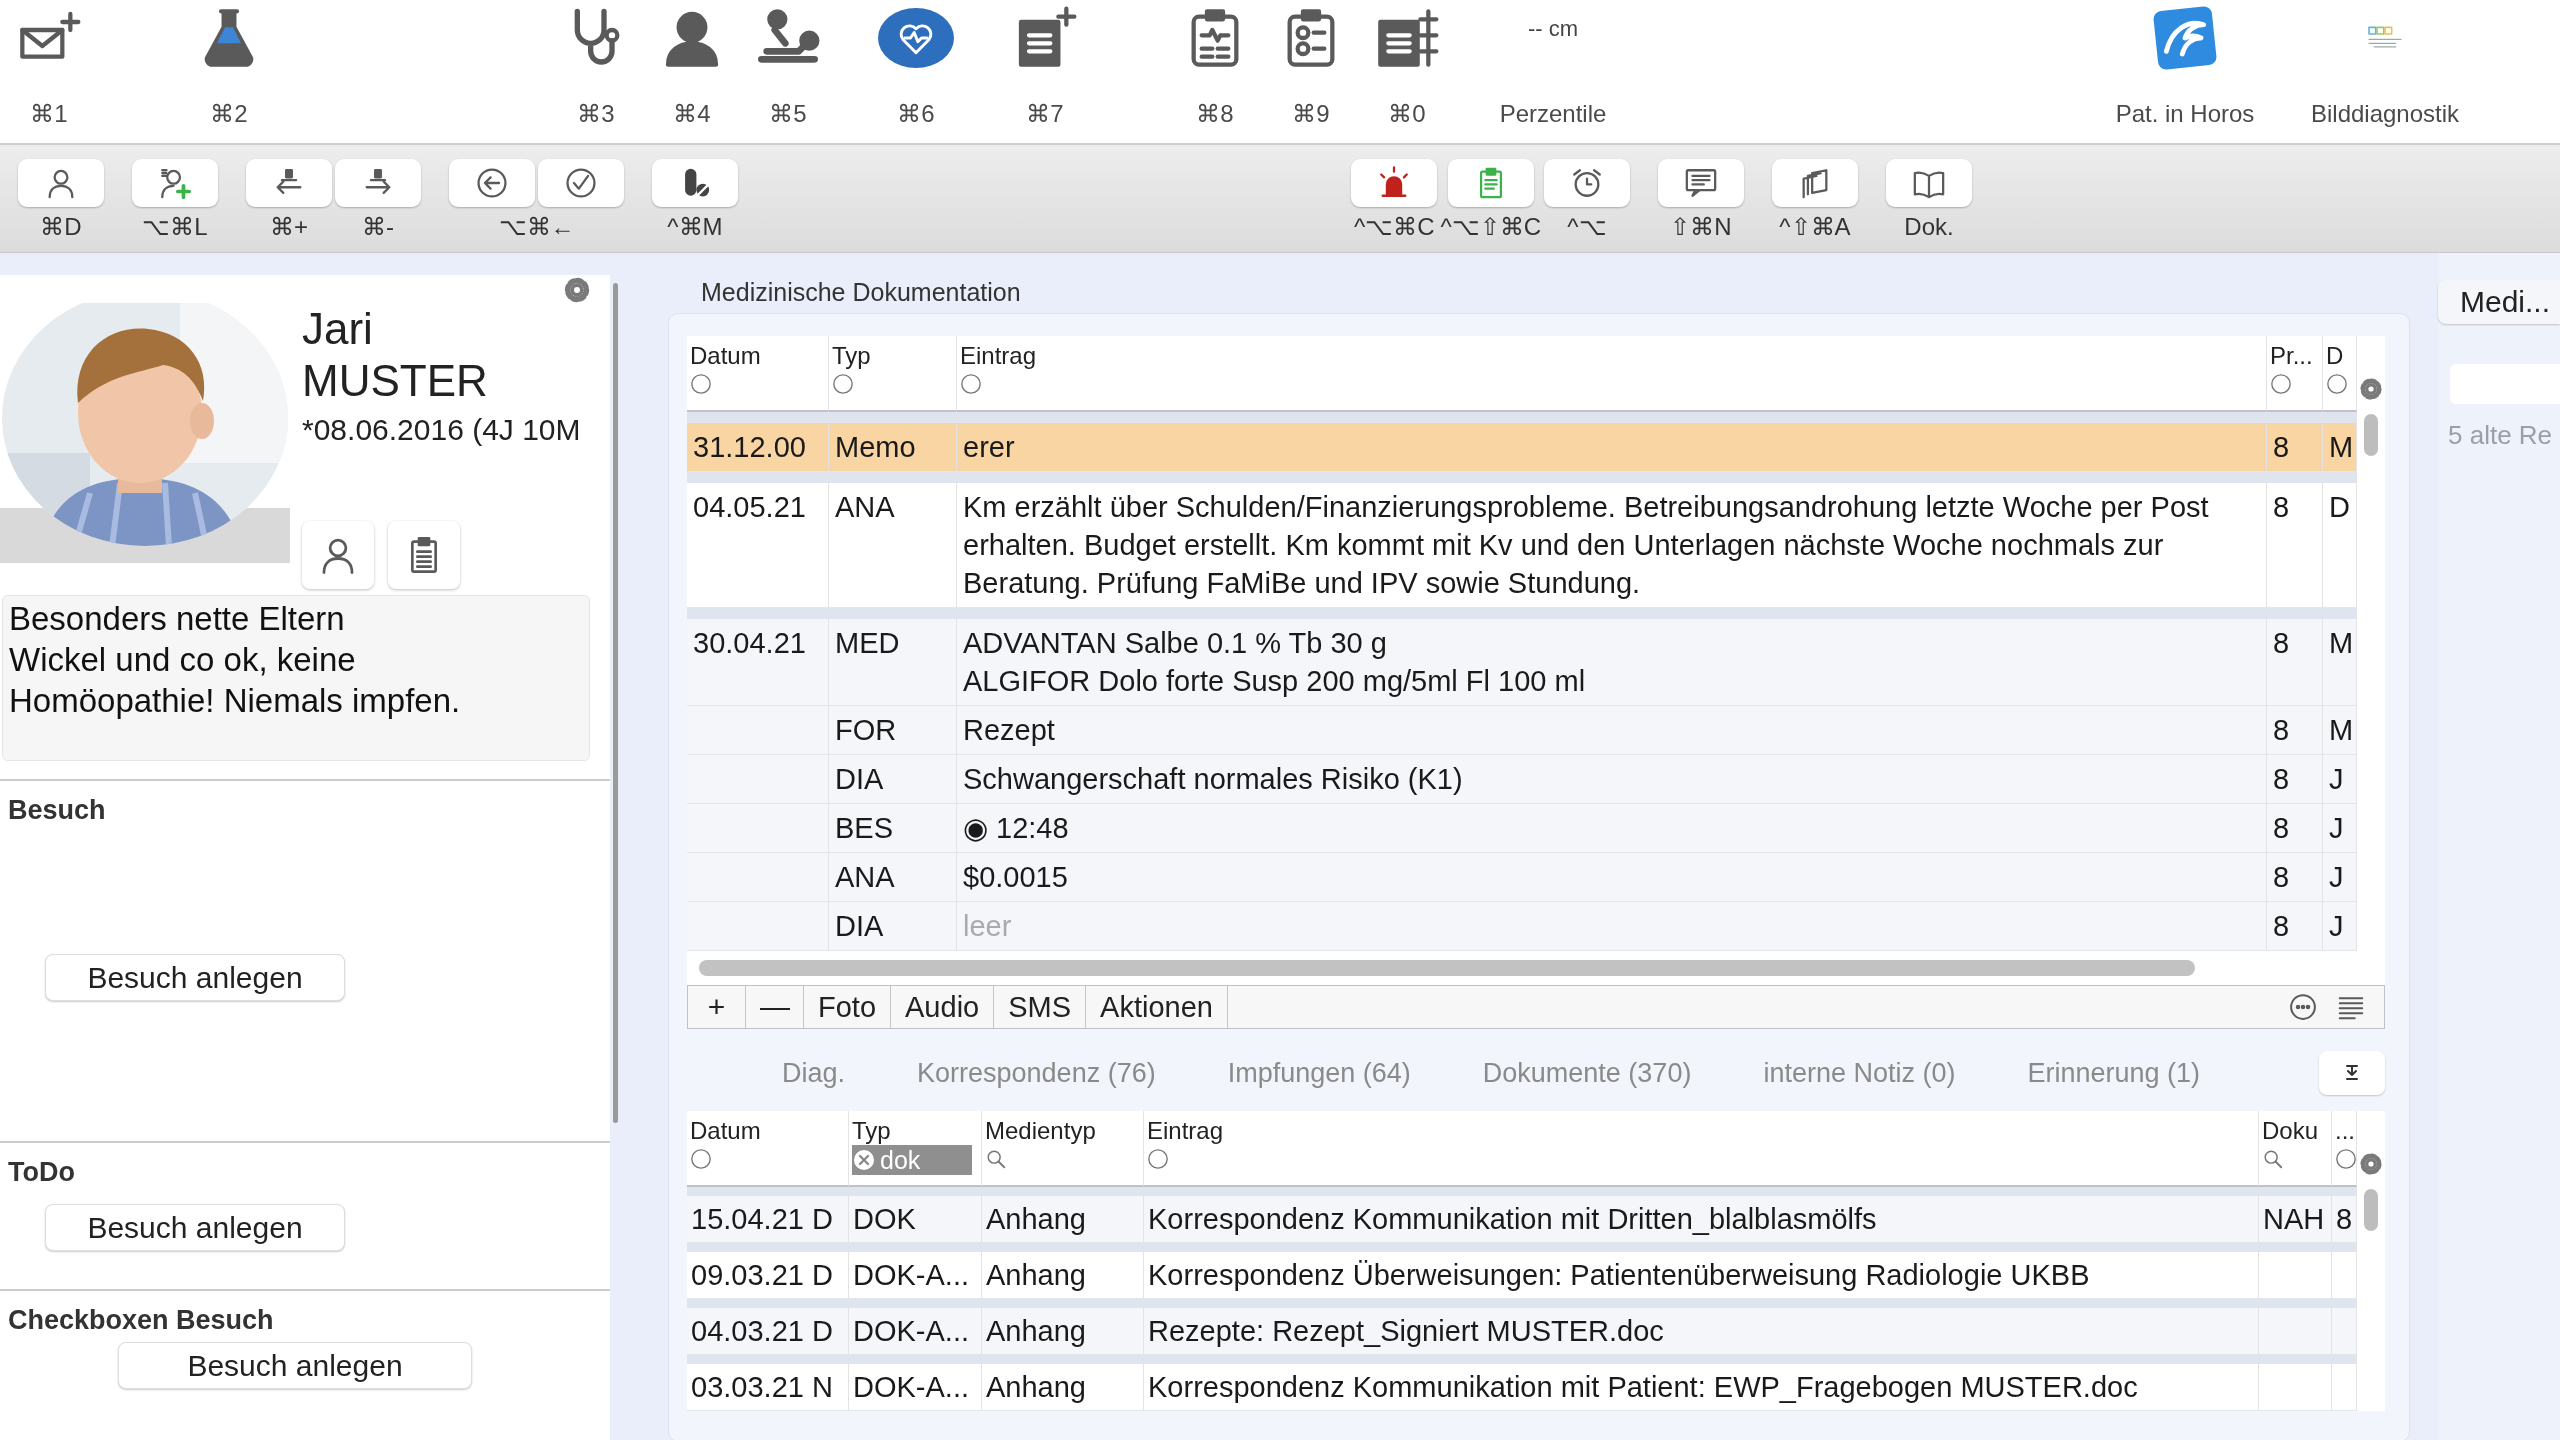  What do you see at coordinates (893, 926) in the screenshot?
I see `table-cell: DIA` at bounding box center [893, 926].